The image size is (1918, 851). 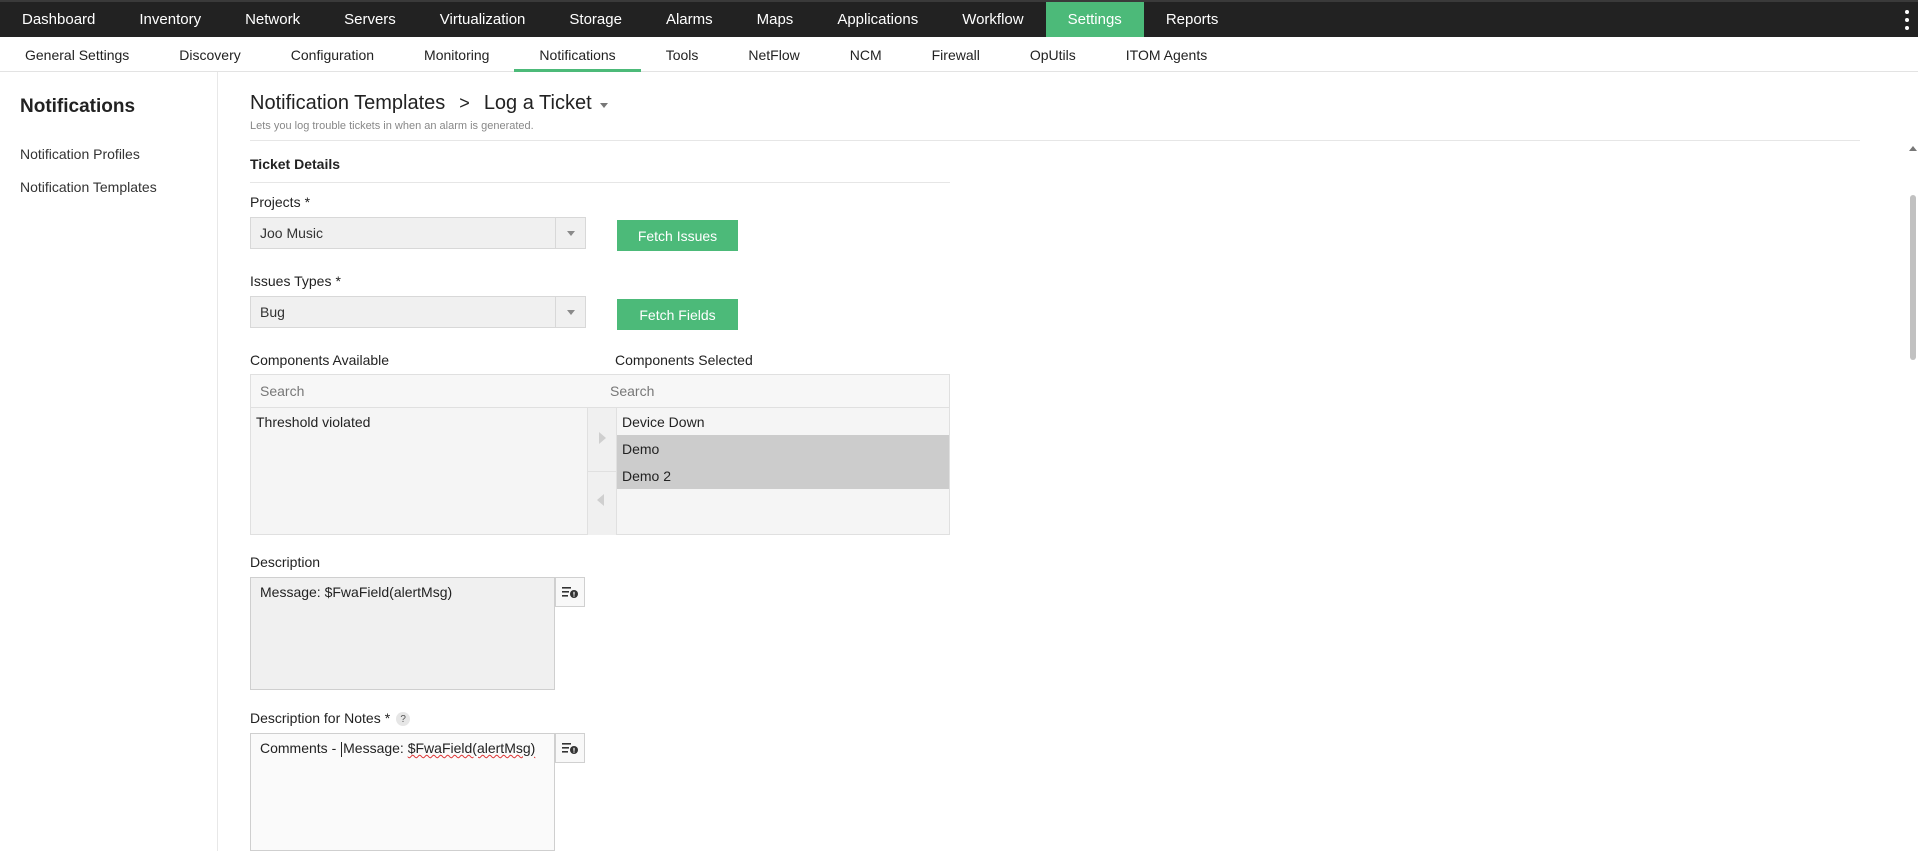 I want to click on sidebar-title: Notifications, so click(x=78, y=106).